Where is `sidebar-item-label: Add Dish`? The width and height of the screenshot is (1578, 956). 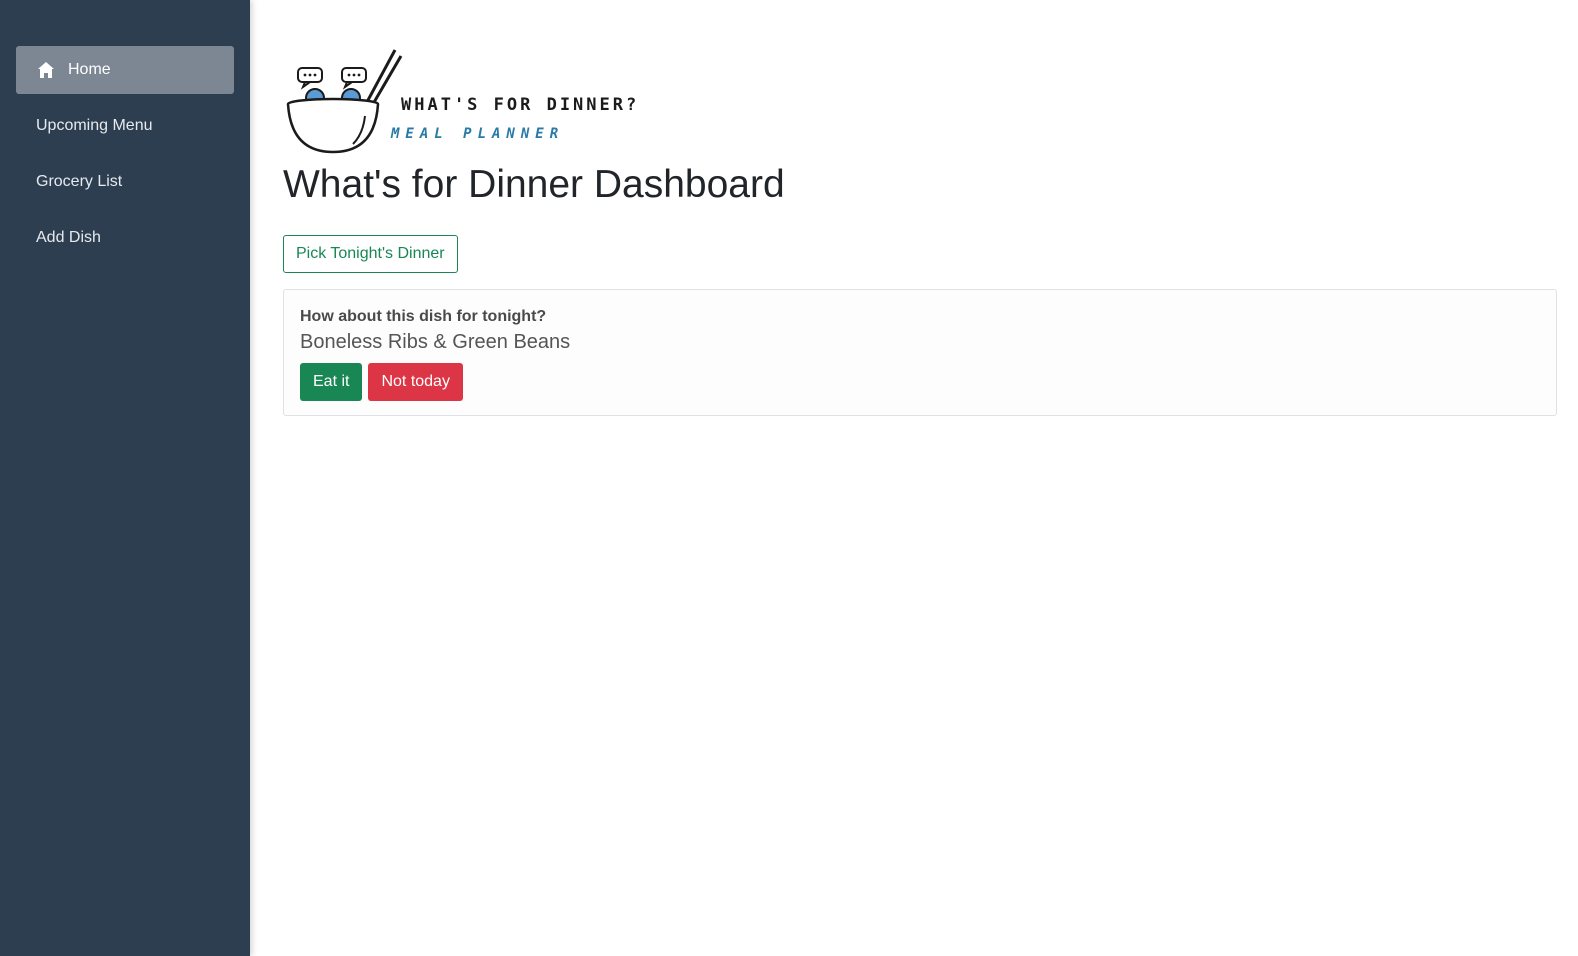 sidebar-item-label: Add Dish is located at coordinates (68, 237).